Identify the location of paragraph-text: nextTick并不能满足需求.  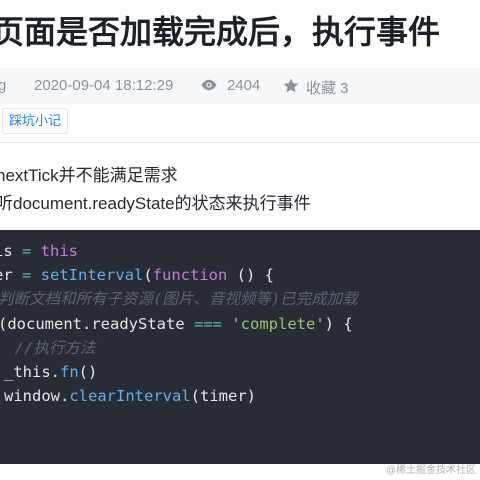
(89, 175).